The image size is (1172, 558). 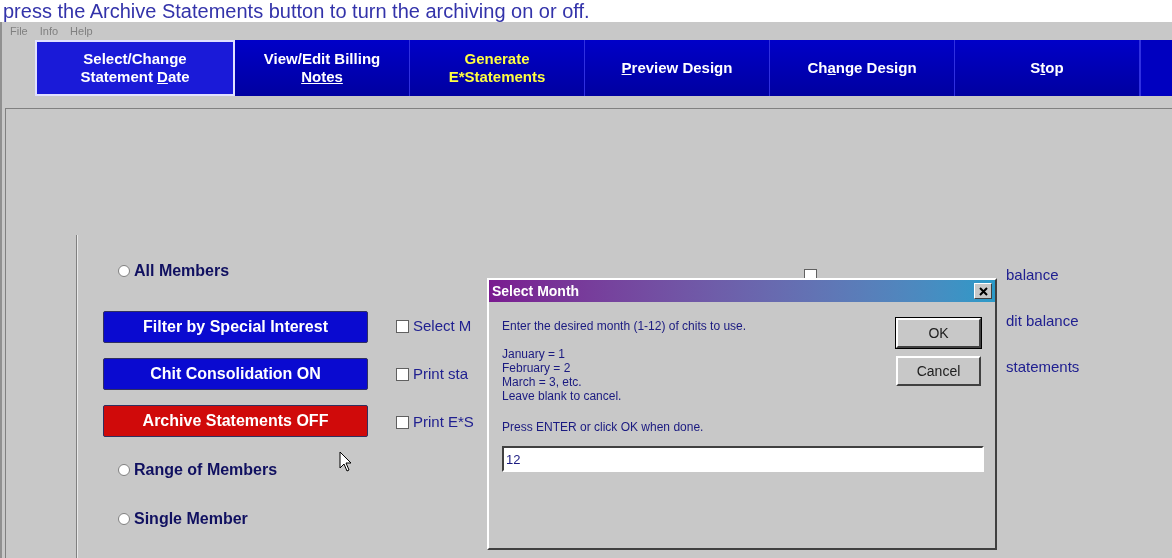 I want to click on info-text: February = 2, so click(x=536, y=368).